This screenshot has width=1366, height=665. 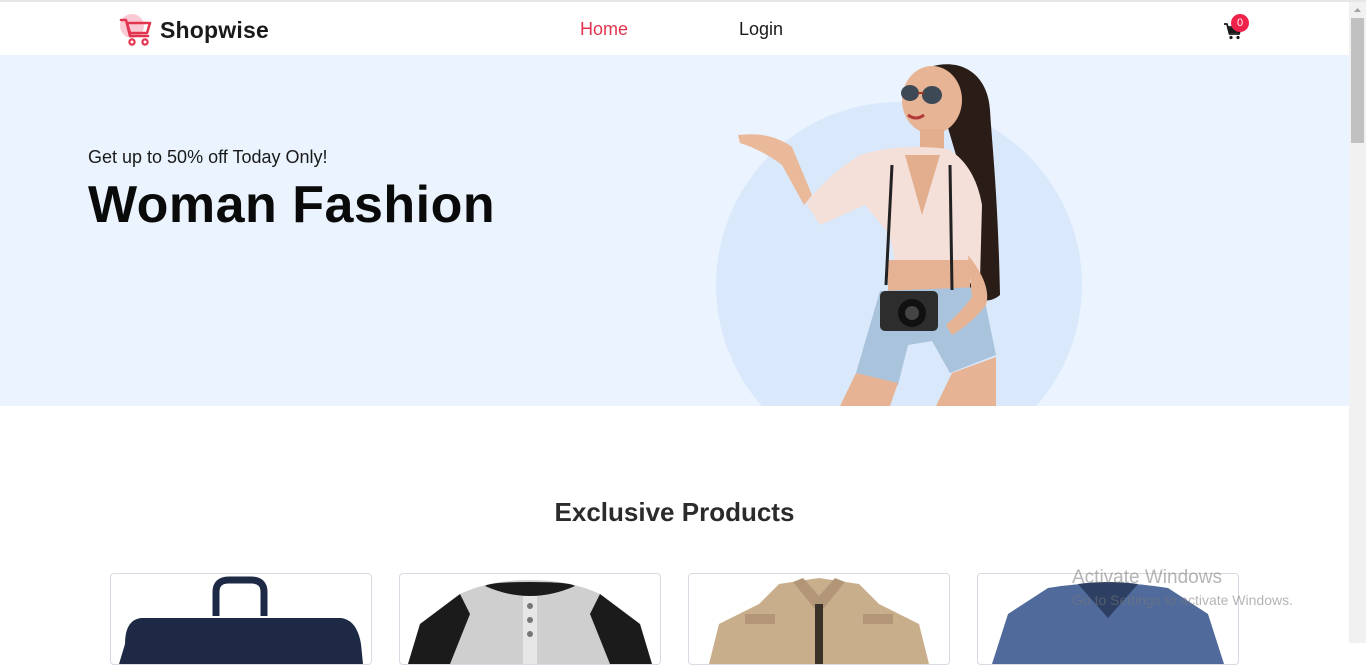 What do you see at coordinates (1147, 577) in the screenshot?
I see `activate-windows-title: Activate Windows` at bounding box center [1147, 577].